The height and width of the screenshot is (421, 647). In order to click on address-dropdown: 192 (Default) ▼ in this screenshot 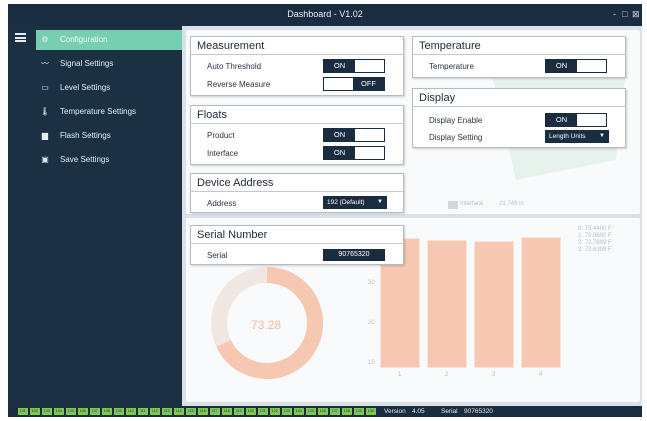, I will do `click(355, 202)`.